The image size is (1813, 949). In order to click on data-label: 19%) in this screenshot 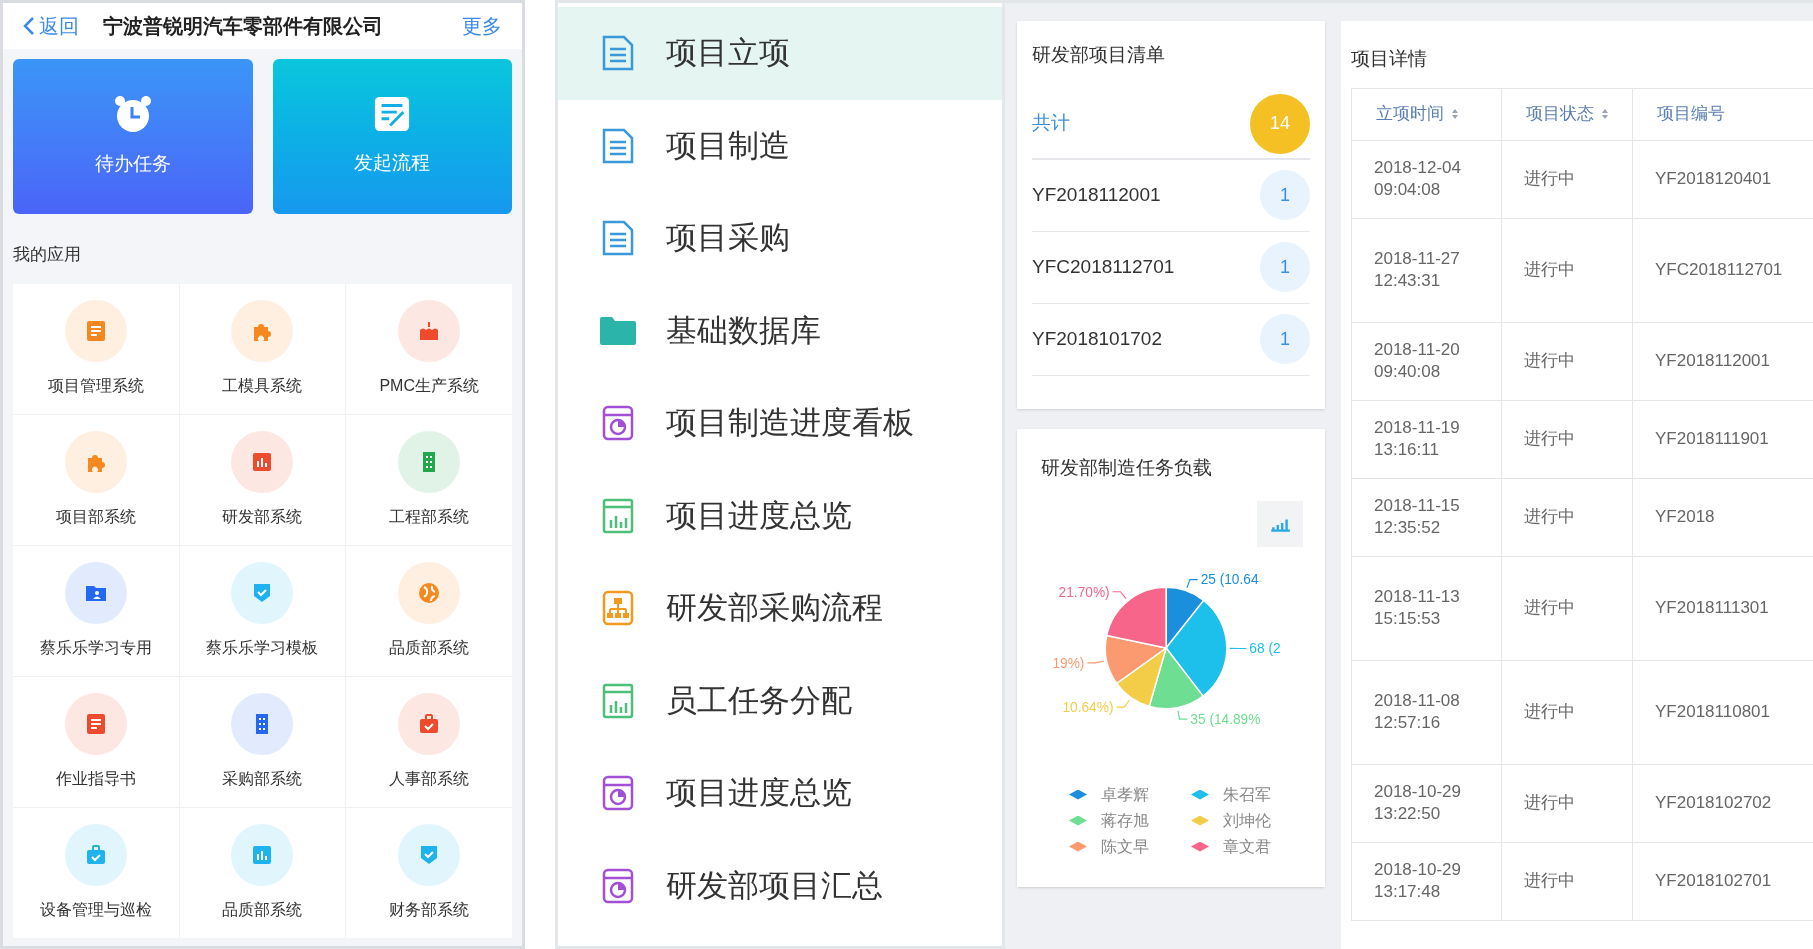, I will do `click(1068, 663)`.